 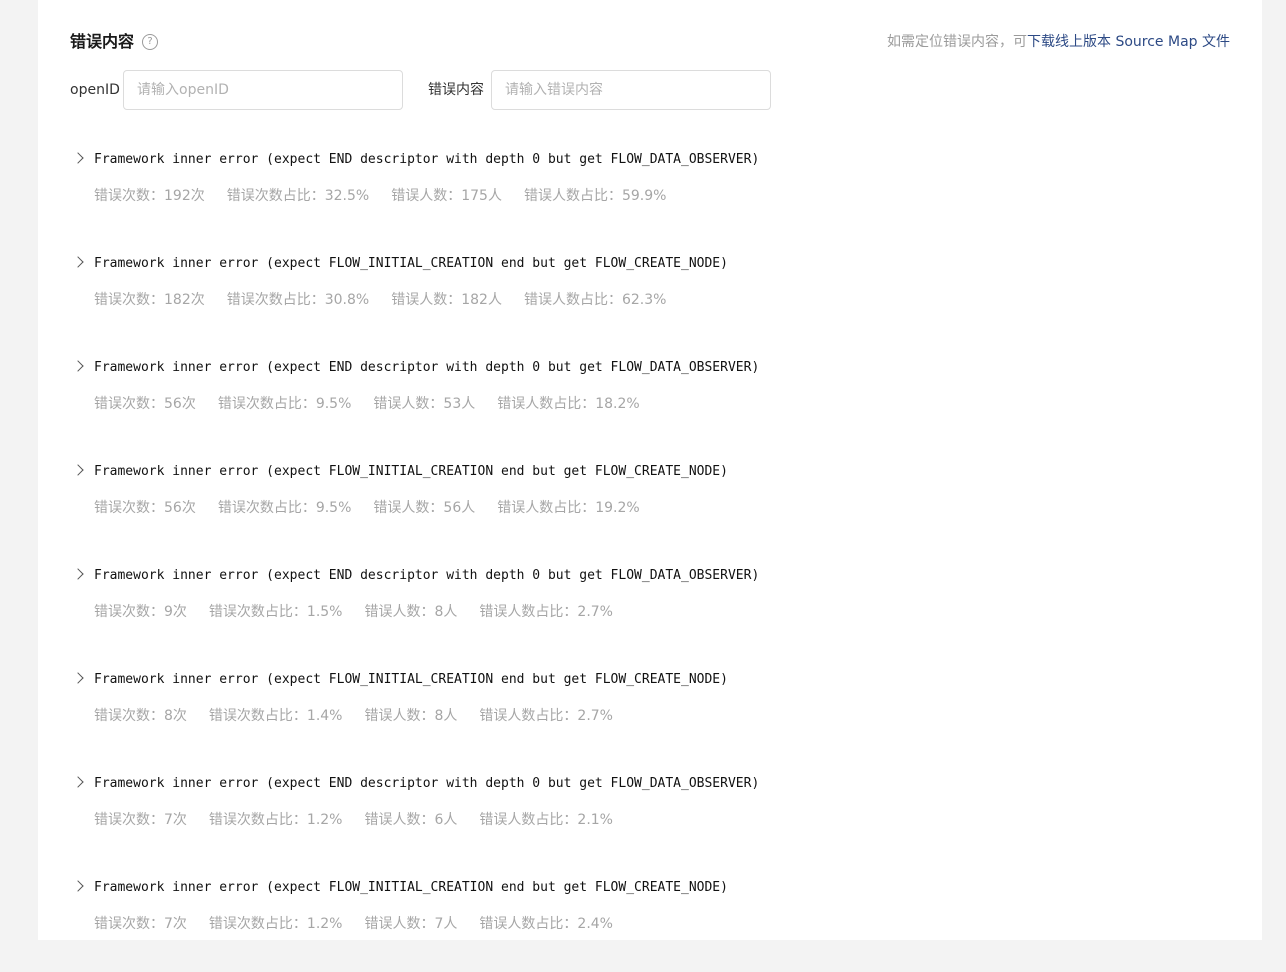 What do you see at coordinates (95, 90) in the screenshot?
I see `openid-label: openID` at bounding box center [95, 90].